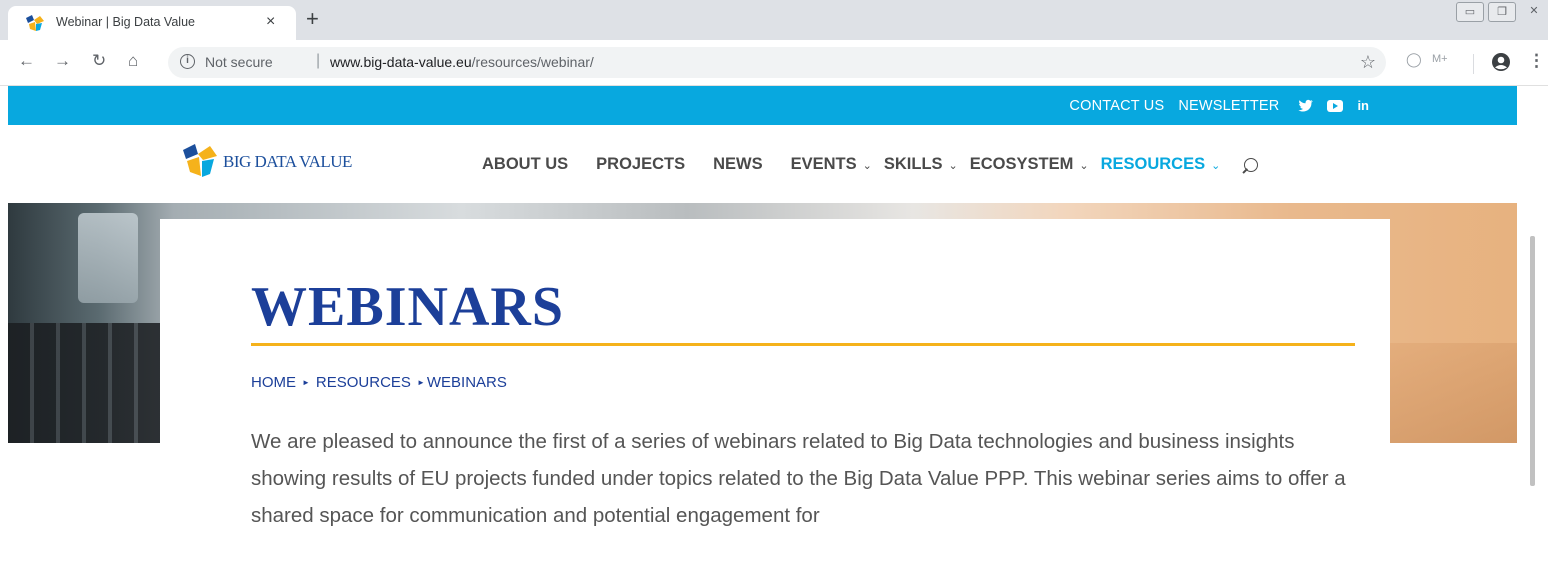  What do you see at coordinates (273, 382) in the screenshot?
I see `breadcrumb-home: HOME` at bounding box center [273, 382].